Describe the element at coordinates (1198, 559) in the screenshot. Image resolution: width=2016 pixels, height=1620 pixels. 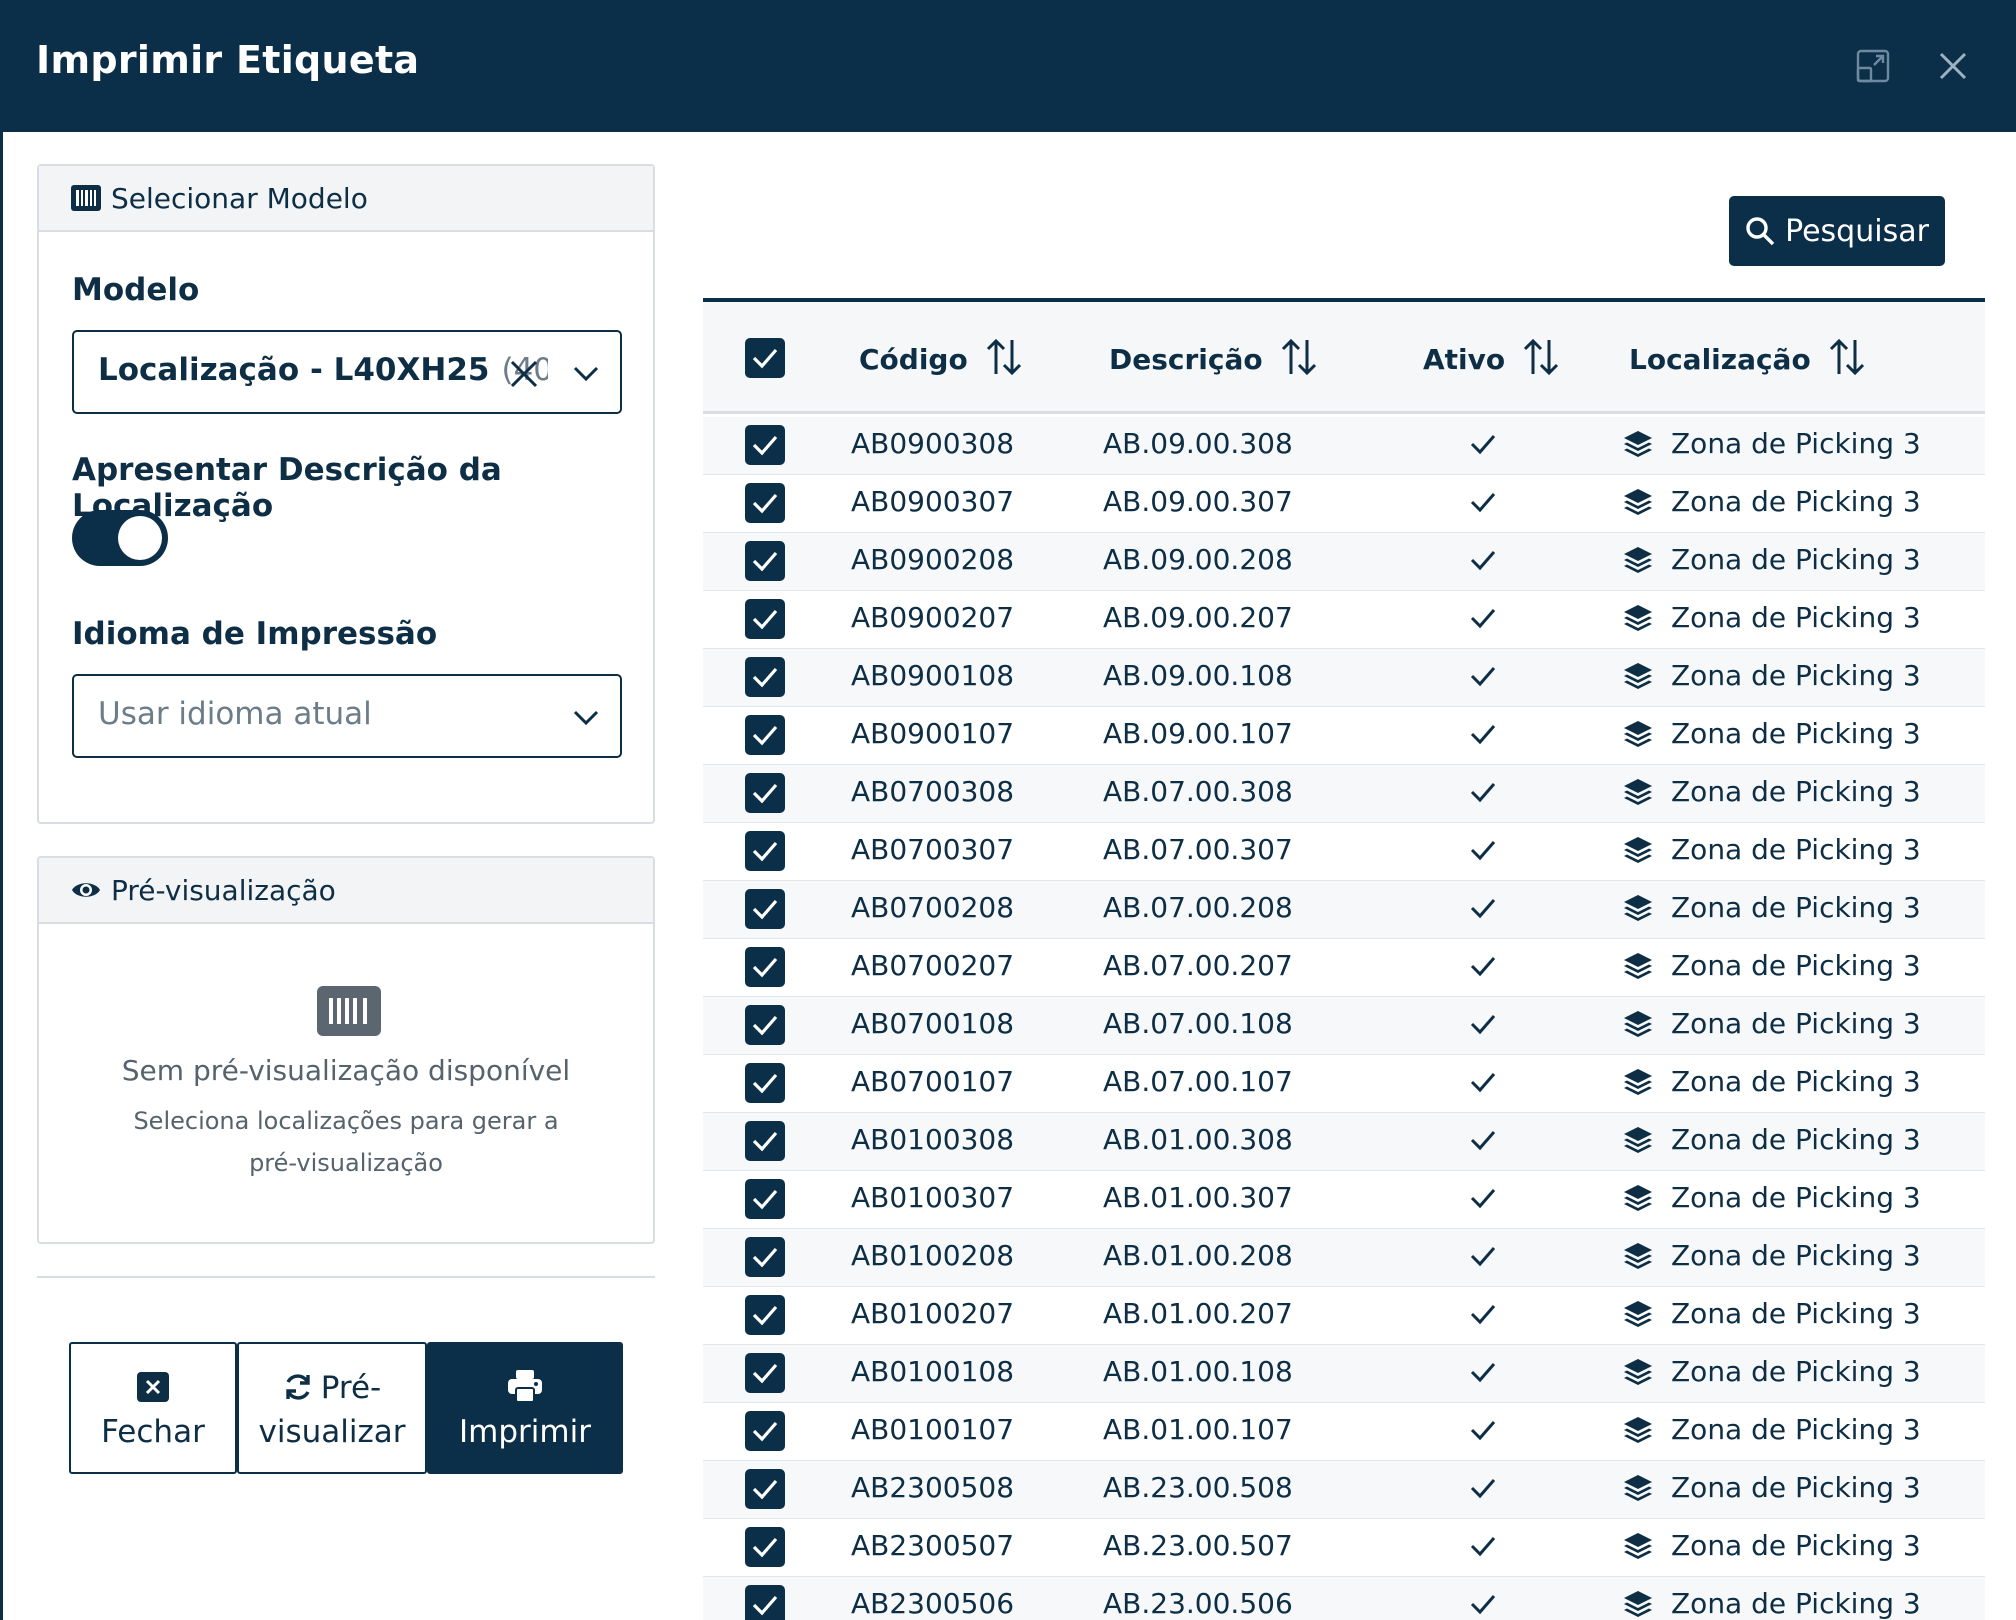
I see `cell-description: AB.09.00.208` at that location.